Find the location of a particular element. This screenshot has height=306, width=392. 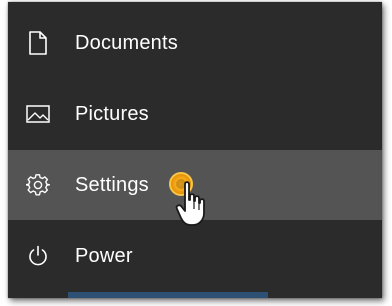

menu-item-label: Pictures is located at coordinates (112, 113).